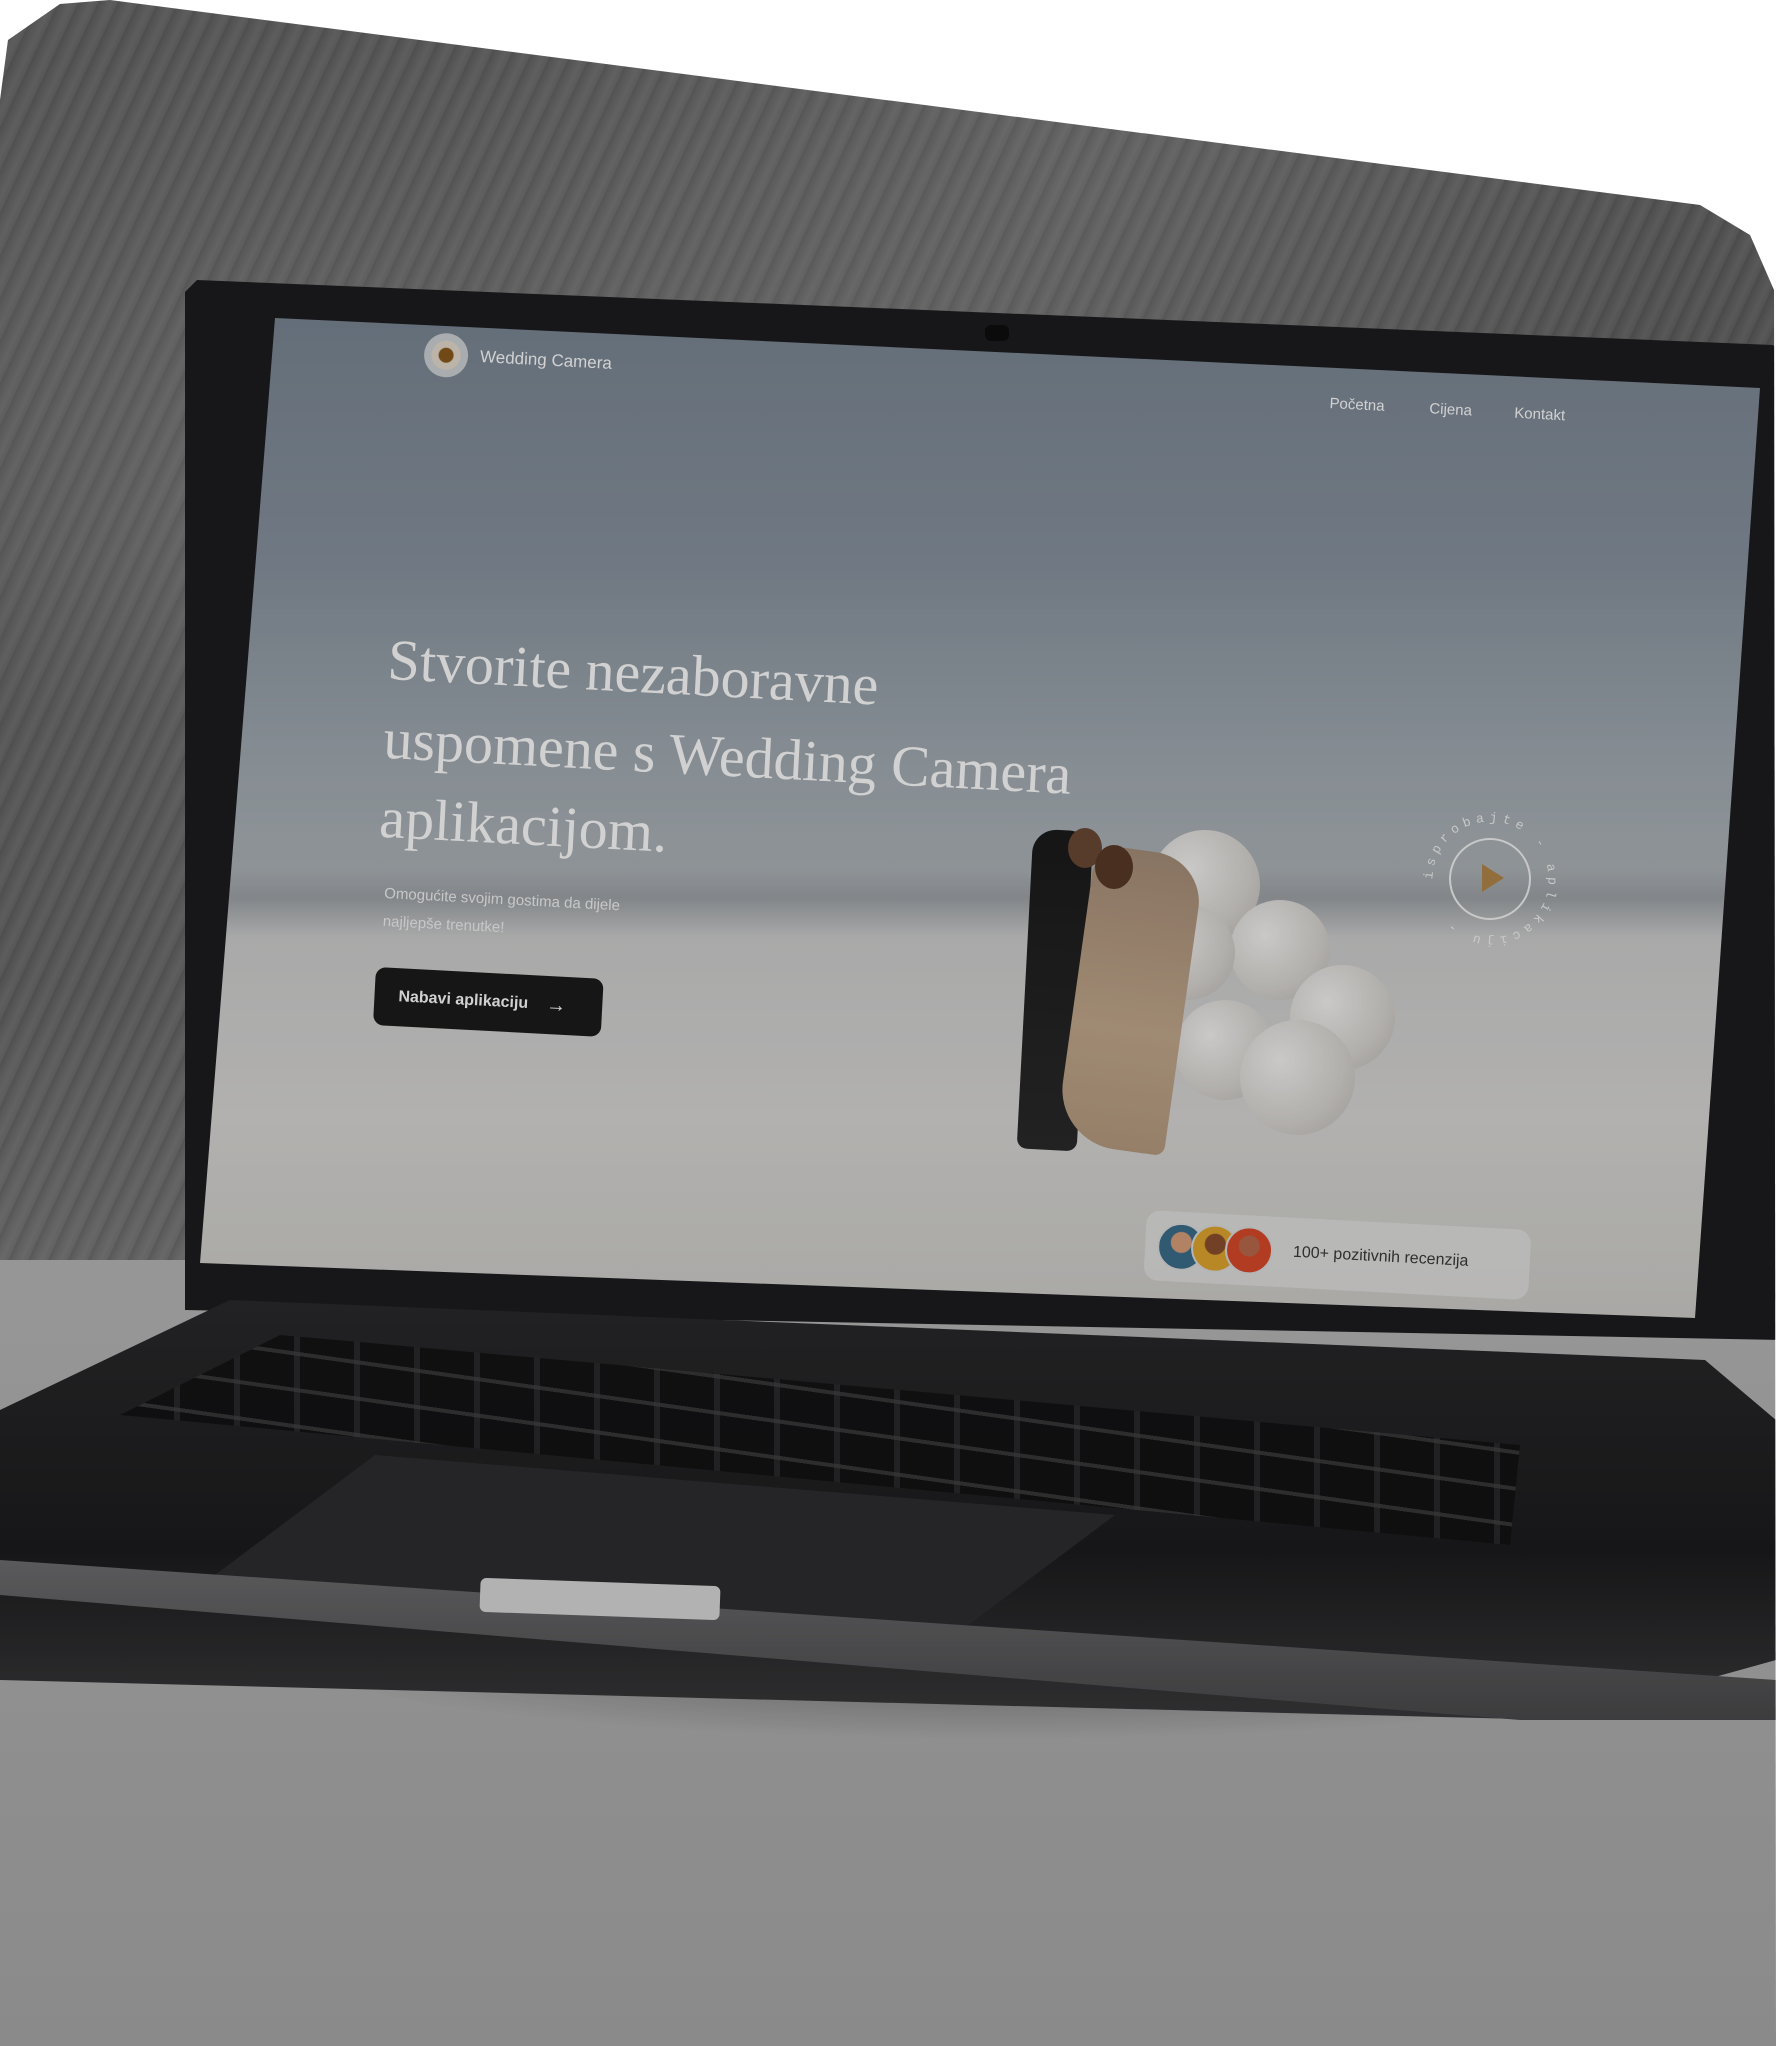  What do you see at coordinates (1380, 1256) in the screenshot?
I see `reviews-text: 100+ pozitivnih recenzija` at bounding box center [1380, 1256].